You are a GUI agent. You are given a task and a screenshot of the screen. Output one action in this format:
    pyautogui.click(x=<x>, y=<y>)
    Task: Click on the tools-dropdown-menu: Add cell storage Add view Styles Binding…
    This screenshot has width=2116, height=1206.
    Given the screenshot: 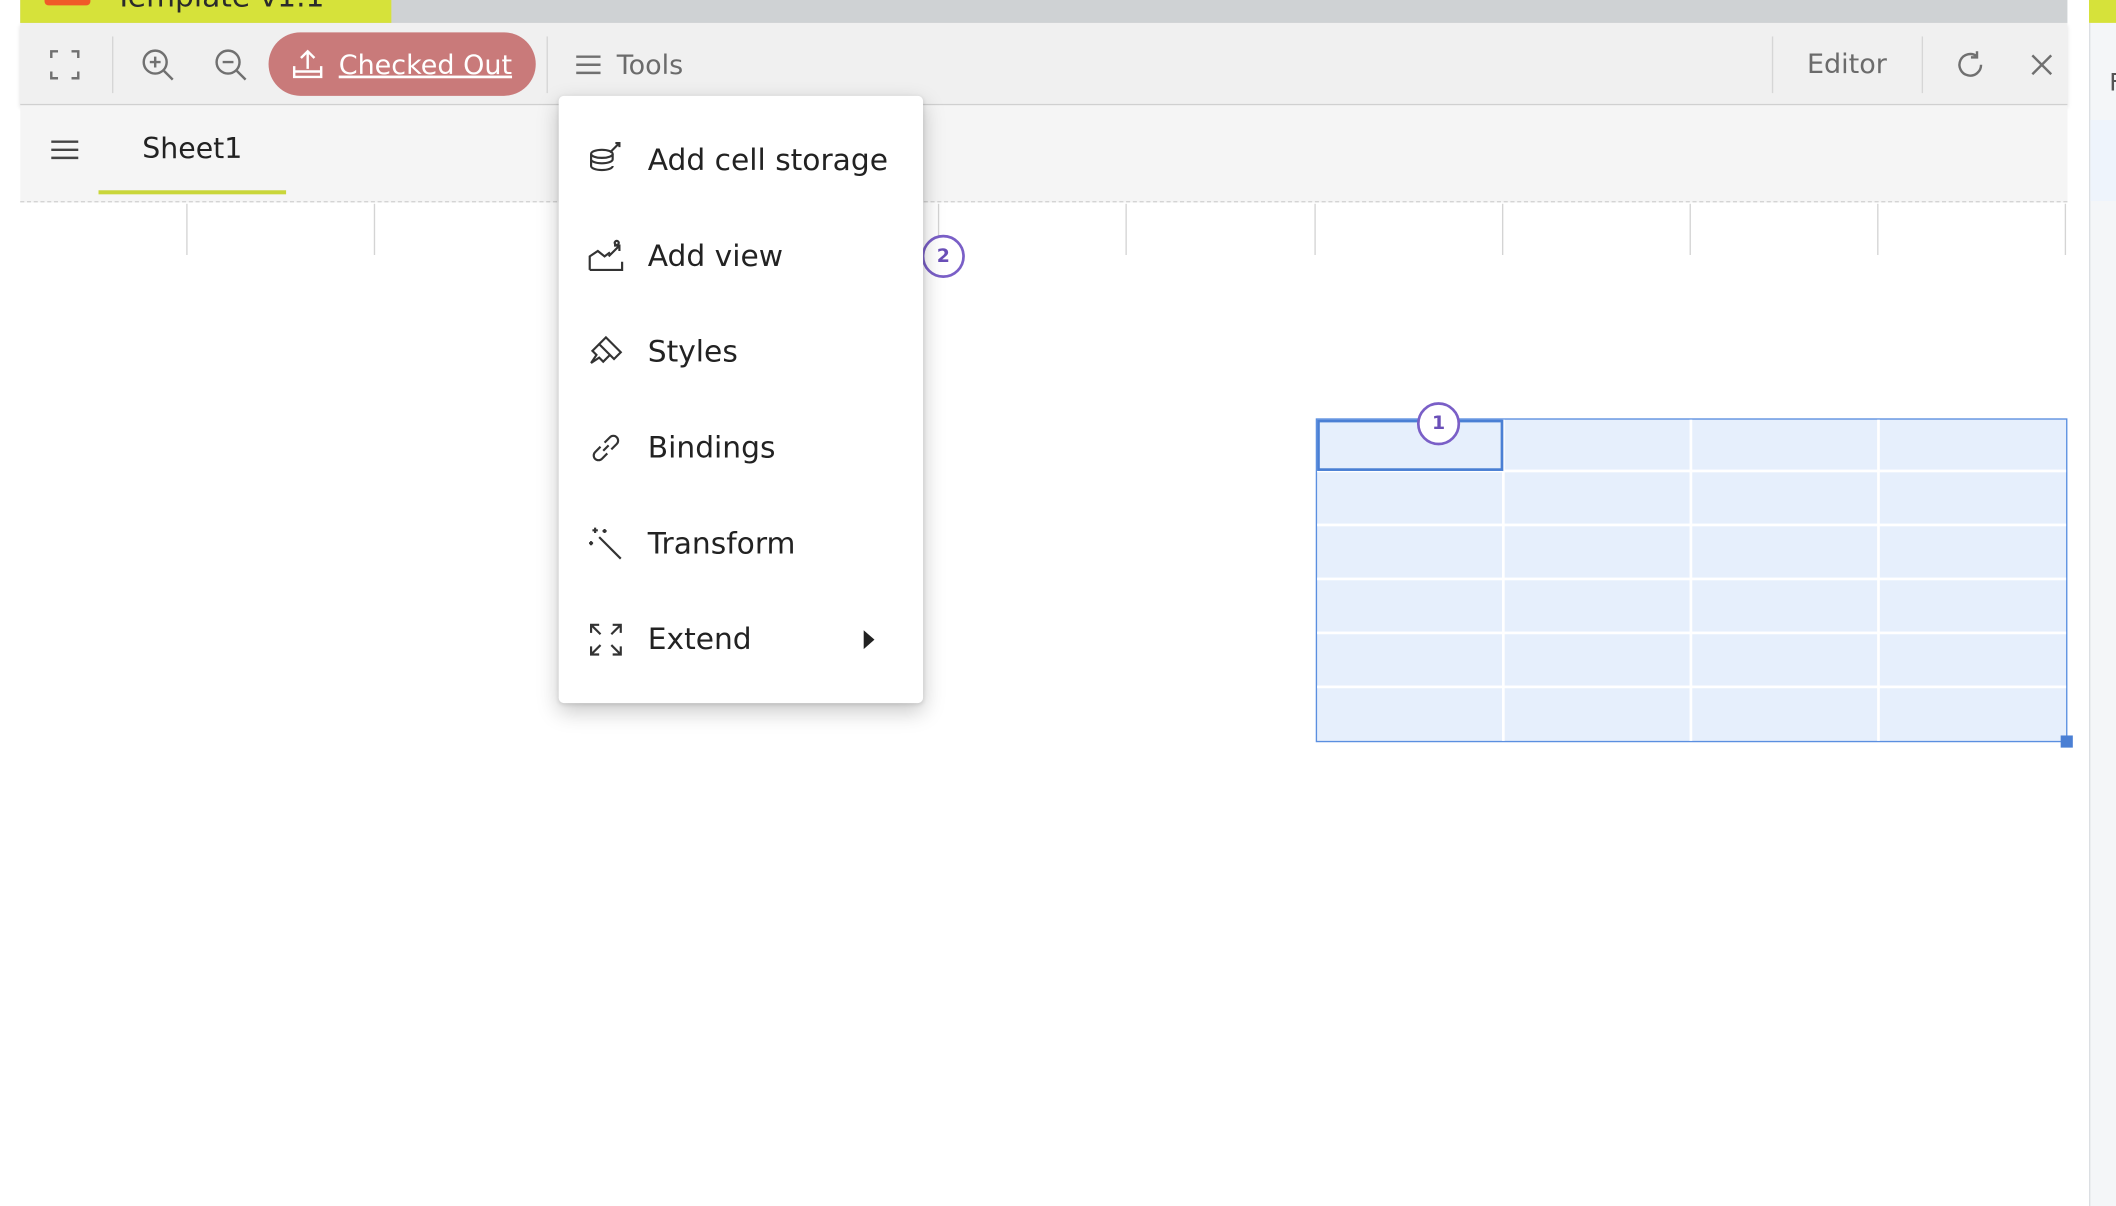 What is the action you would take?
    pyautogui.click(x=741, y=399)
    